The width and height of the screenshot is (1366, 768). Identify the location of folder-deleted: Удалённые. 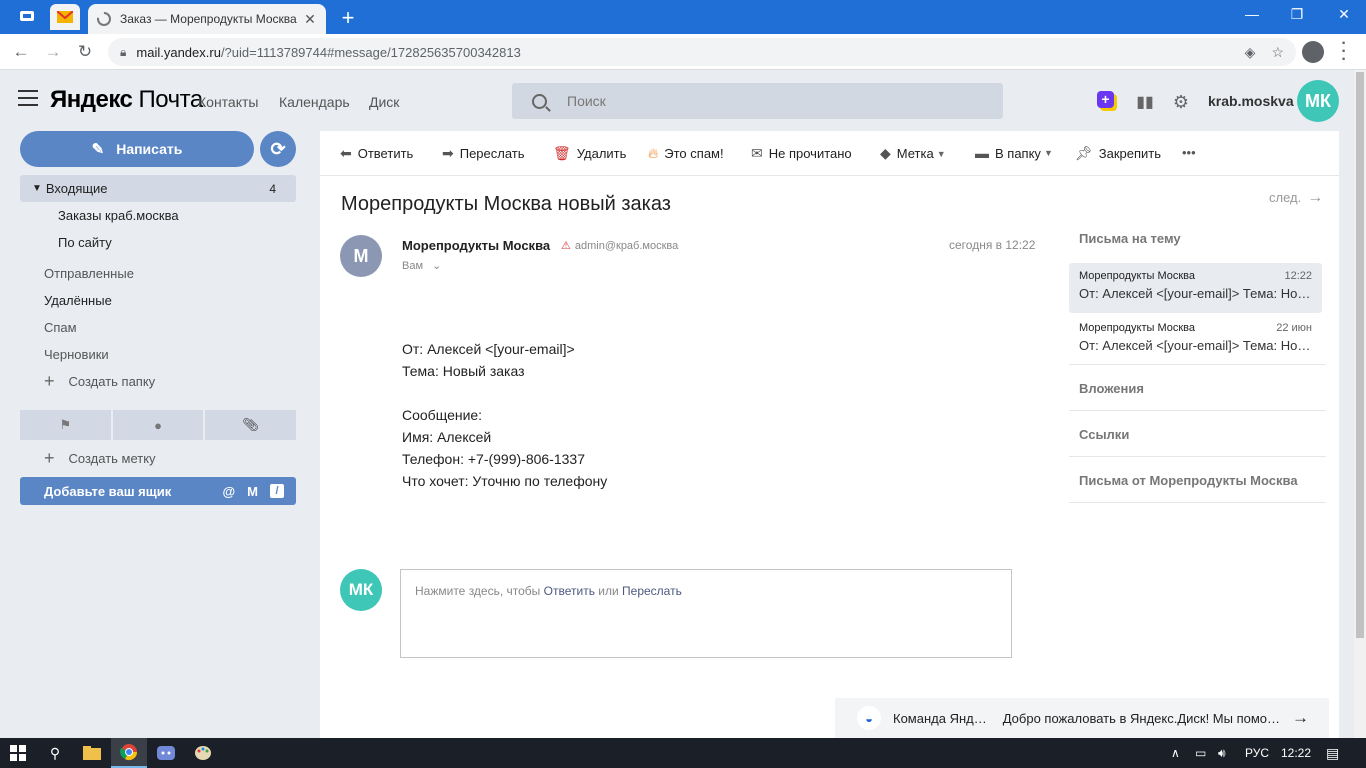
(158, 300).